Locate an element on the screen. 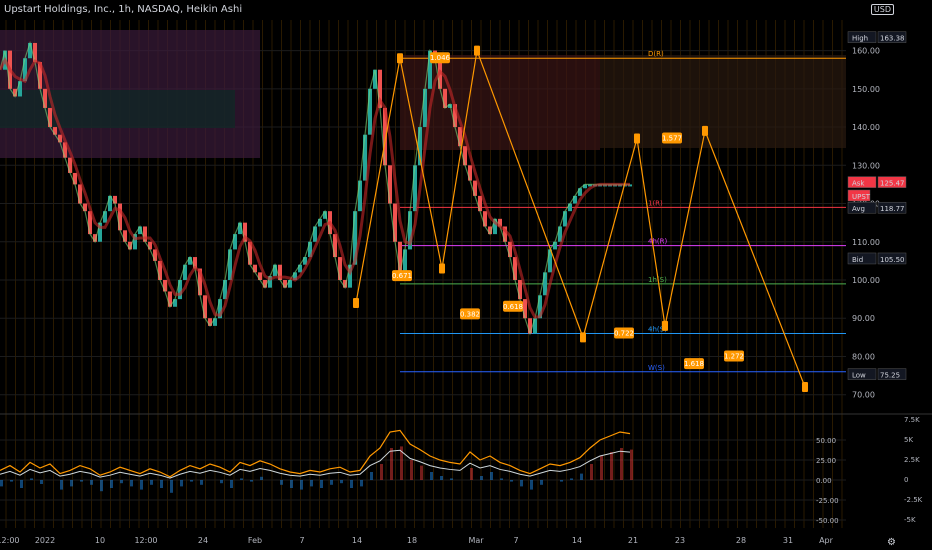 The height and width of the screenshot is (550, 932). x-tick-label: Mar is located at coordinates (476, 540).